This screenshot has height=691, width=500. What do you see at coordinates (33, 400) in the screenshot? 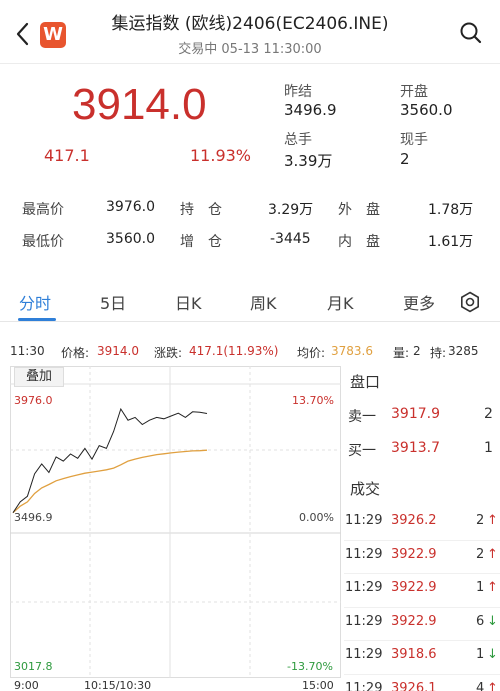
I see `y-axis-top-label: 3976.0` at bounding box center [33, 400].